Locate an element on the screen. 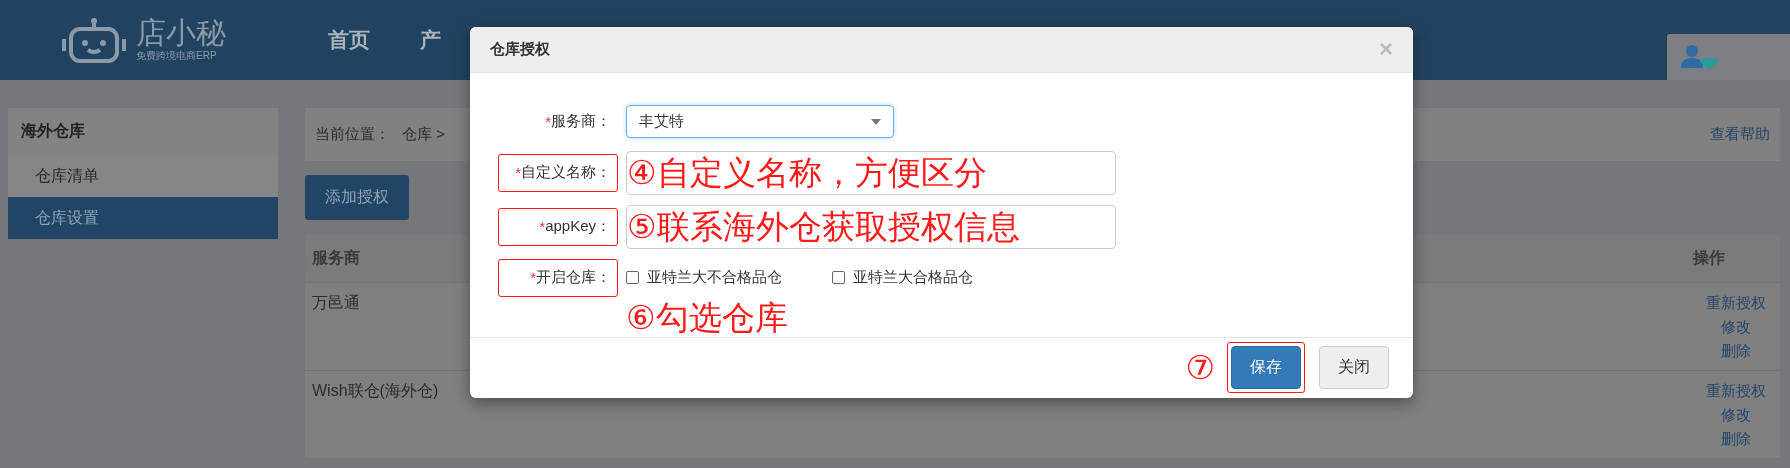  annotation-text: ⑥勾选仓库 is located at coordinates (707, 317).